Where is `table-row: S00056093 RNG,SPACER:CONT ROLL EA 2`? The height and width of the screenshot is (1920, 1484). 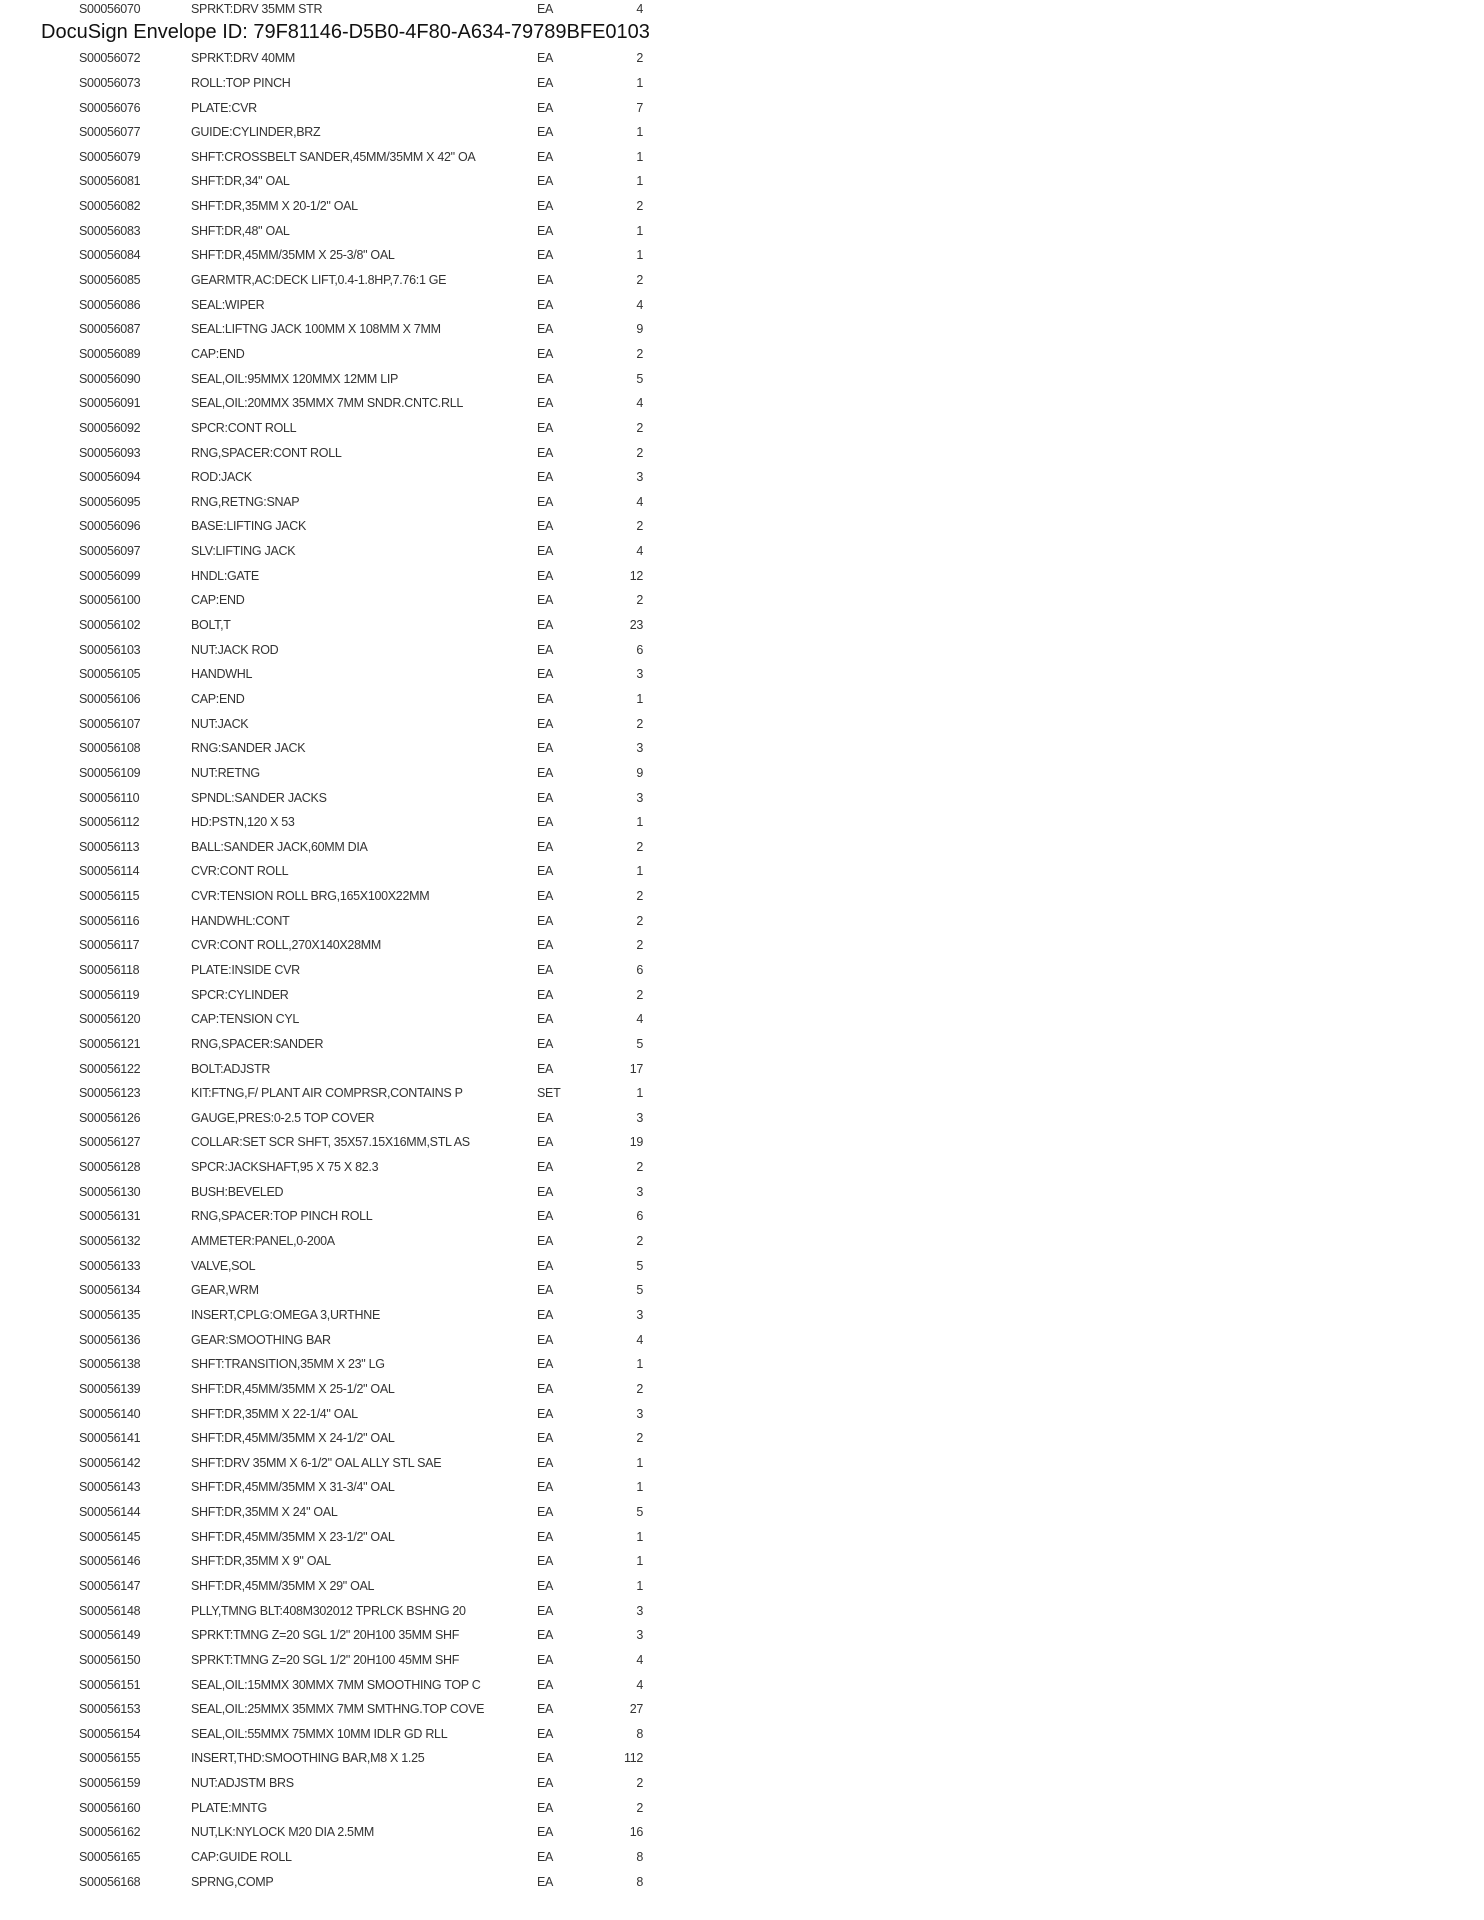 table-row: S00056093 RNG,SPACER:CONT ROLL EA 2 is located at coordinates (350, 453).